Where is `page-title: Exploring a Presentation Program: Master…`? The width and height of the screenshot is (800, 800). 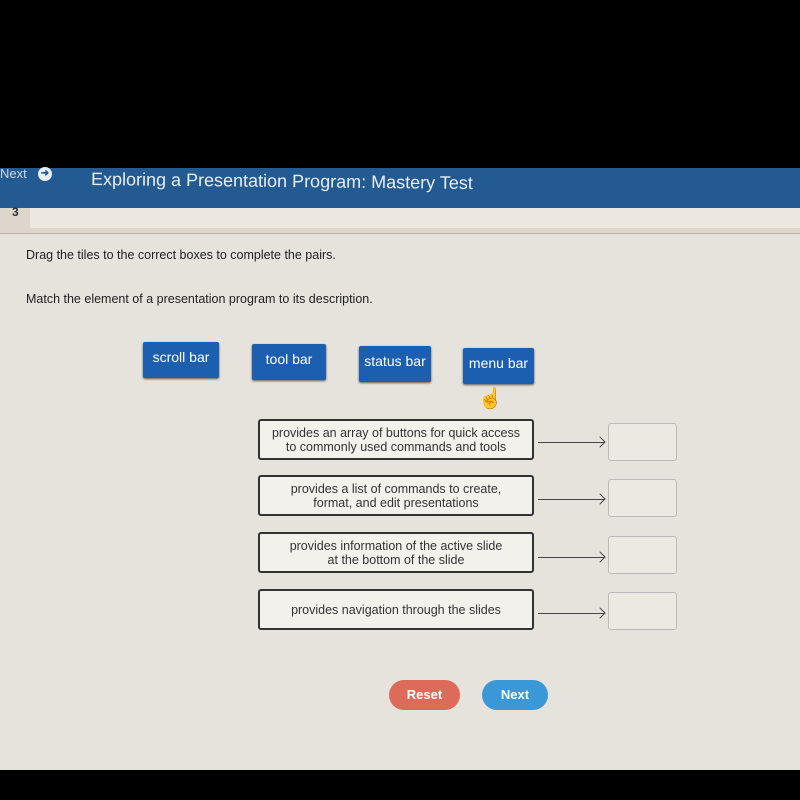 page-title: Exploring a Presentation Program: Master… is located at coordinates (281, 181).